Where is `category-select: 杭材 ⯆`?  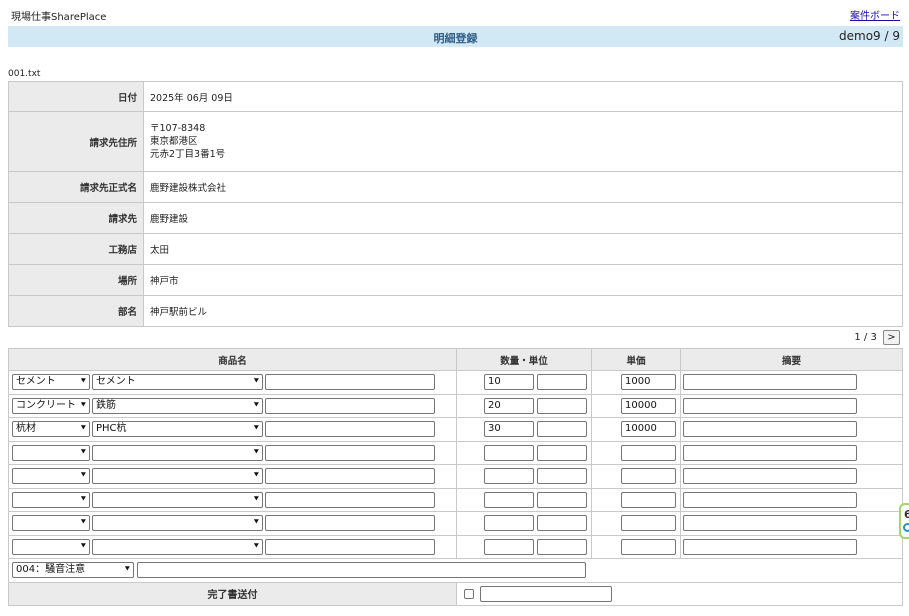
category-select: 杭材 ⯆ is located at coordinates (51, 429).